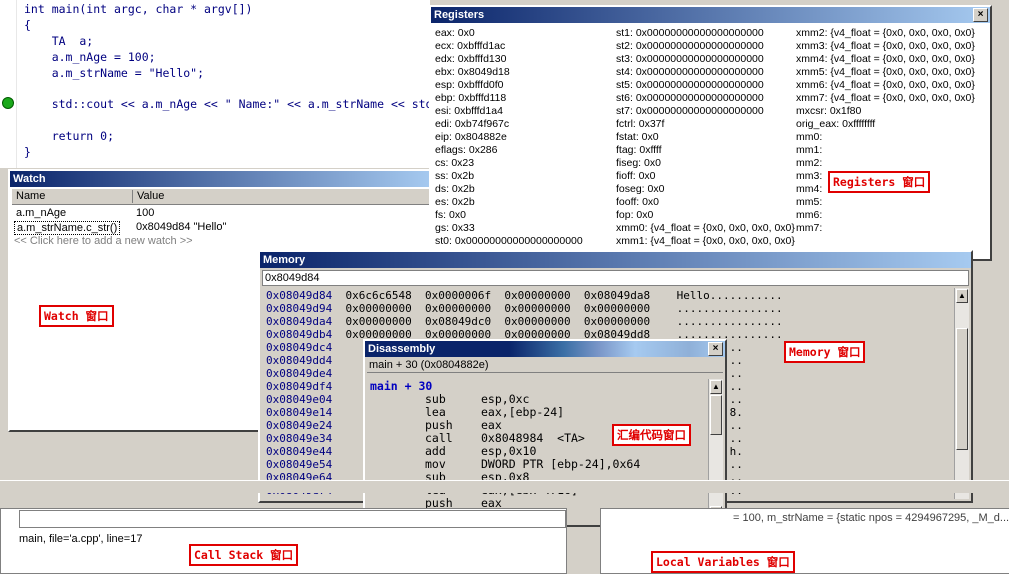 Image resolution: width=1009 pixels, height=574 pixels. What do you see at coordinates (80, 539) in the screenshot?
I see `call-stack-entry: main, file='a.cpp', line=17` at bounding box center [80, 539].